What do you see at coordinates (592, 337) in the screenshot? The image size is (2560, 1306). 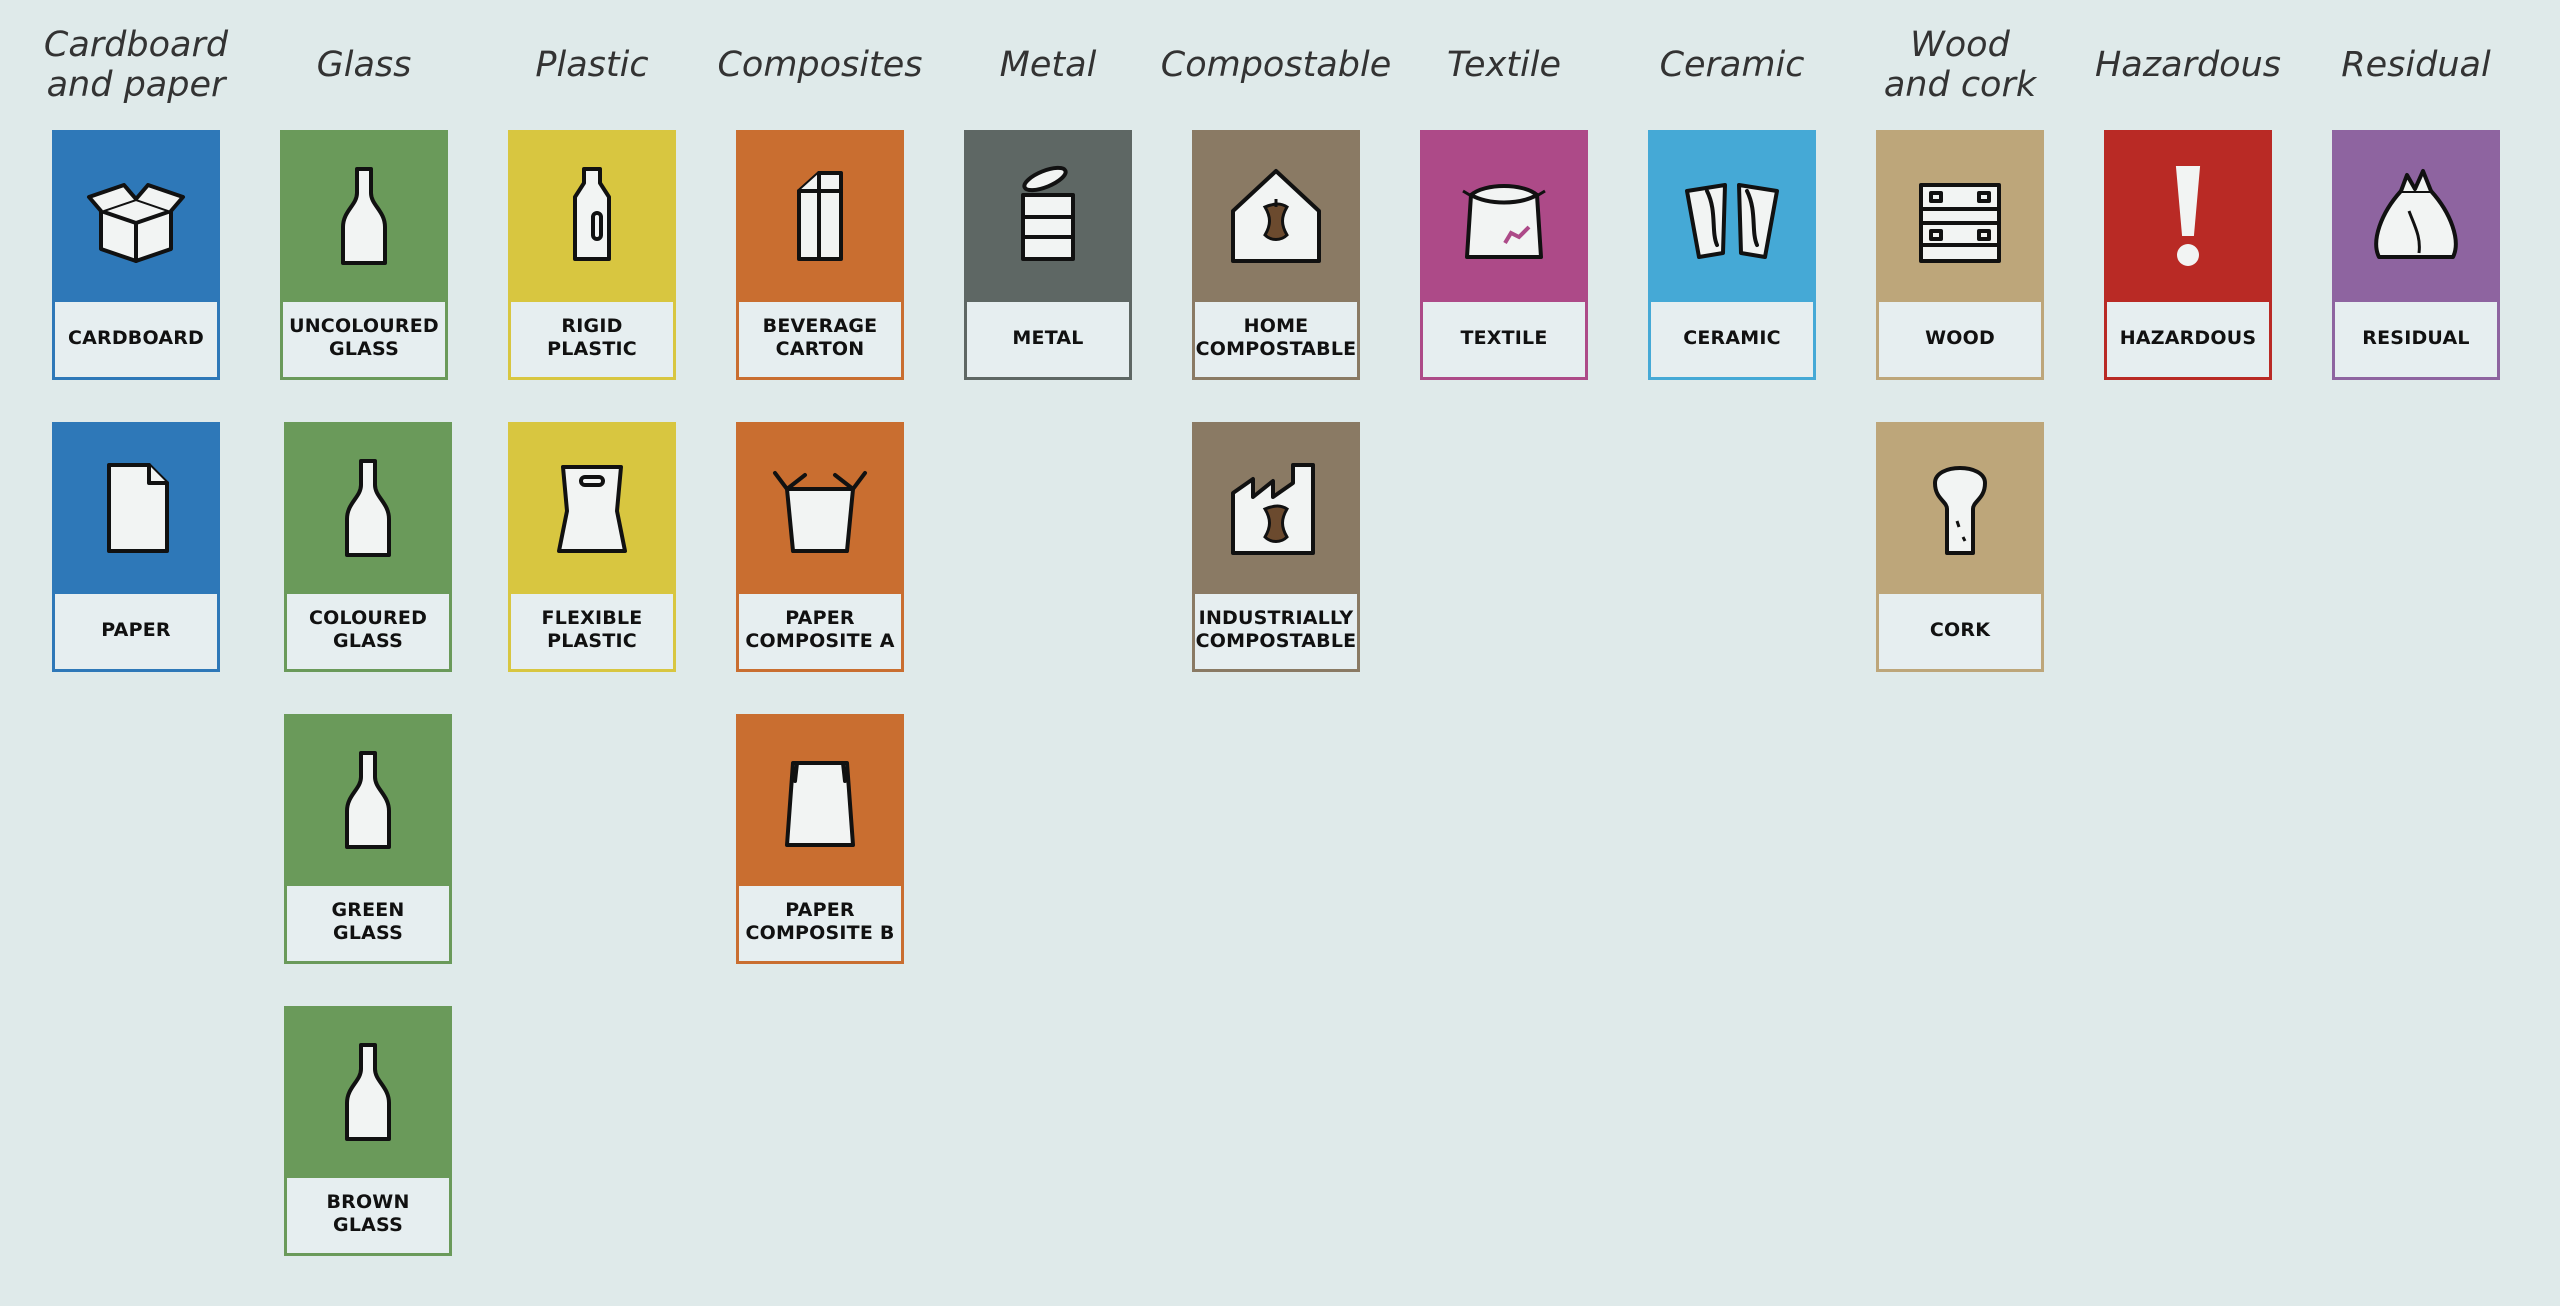 I see `tile-label: RIGID PLASTIC` at bounding box center [592, 337].